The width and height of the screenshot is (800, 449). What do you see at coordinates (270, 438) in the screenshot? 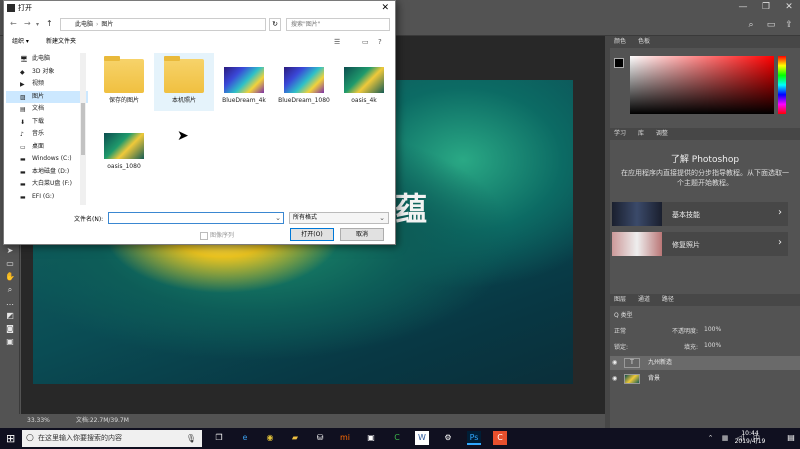
I see `chrome-icon: ◉` at bounding box center [270, 438].